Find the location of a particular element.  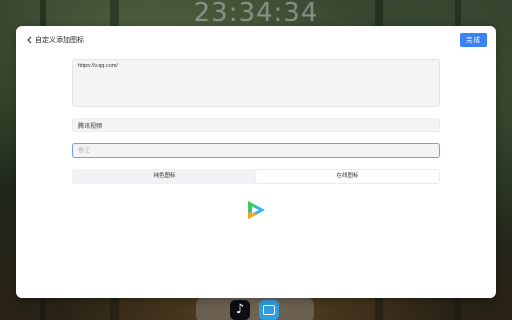

lockscreen-clock: 23:34:34 is located at coordinates (256, 14).